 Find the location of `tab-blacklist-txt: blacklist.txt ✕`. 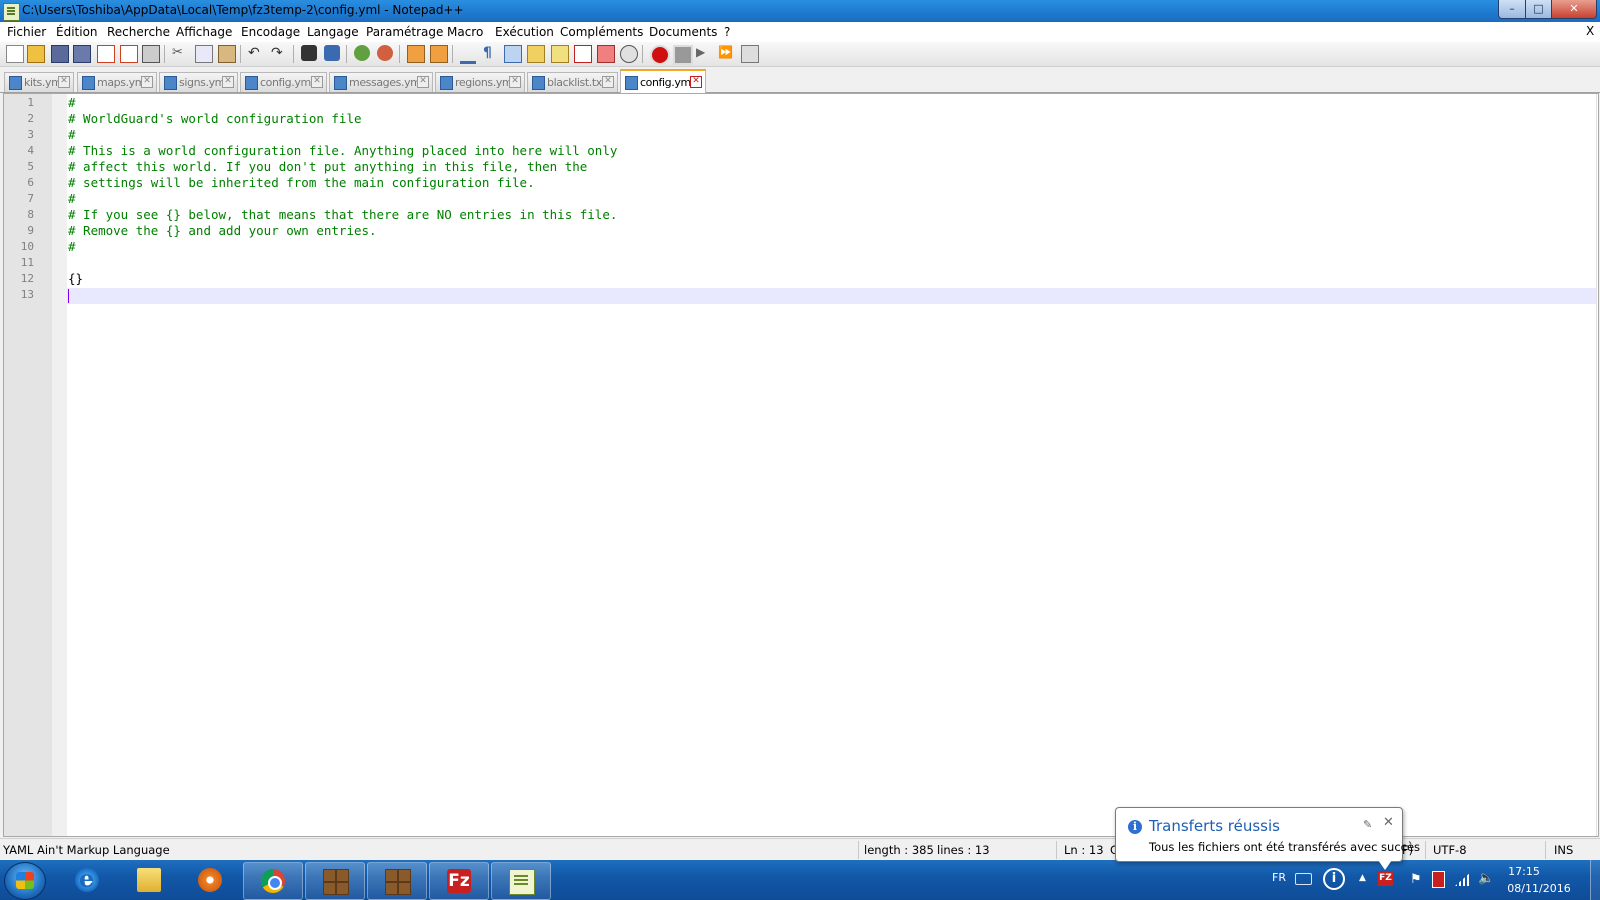

tab-blacklist-txt: blacklist.txt ✕ is located at coordinates (572, 82).